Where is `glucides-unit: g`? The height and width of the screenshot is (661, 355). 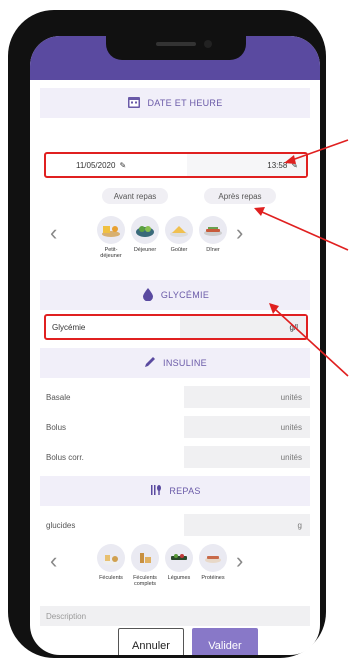
glucides-unit: g is located at coordinates (299, 525).